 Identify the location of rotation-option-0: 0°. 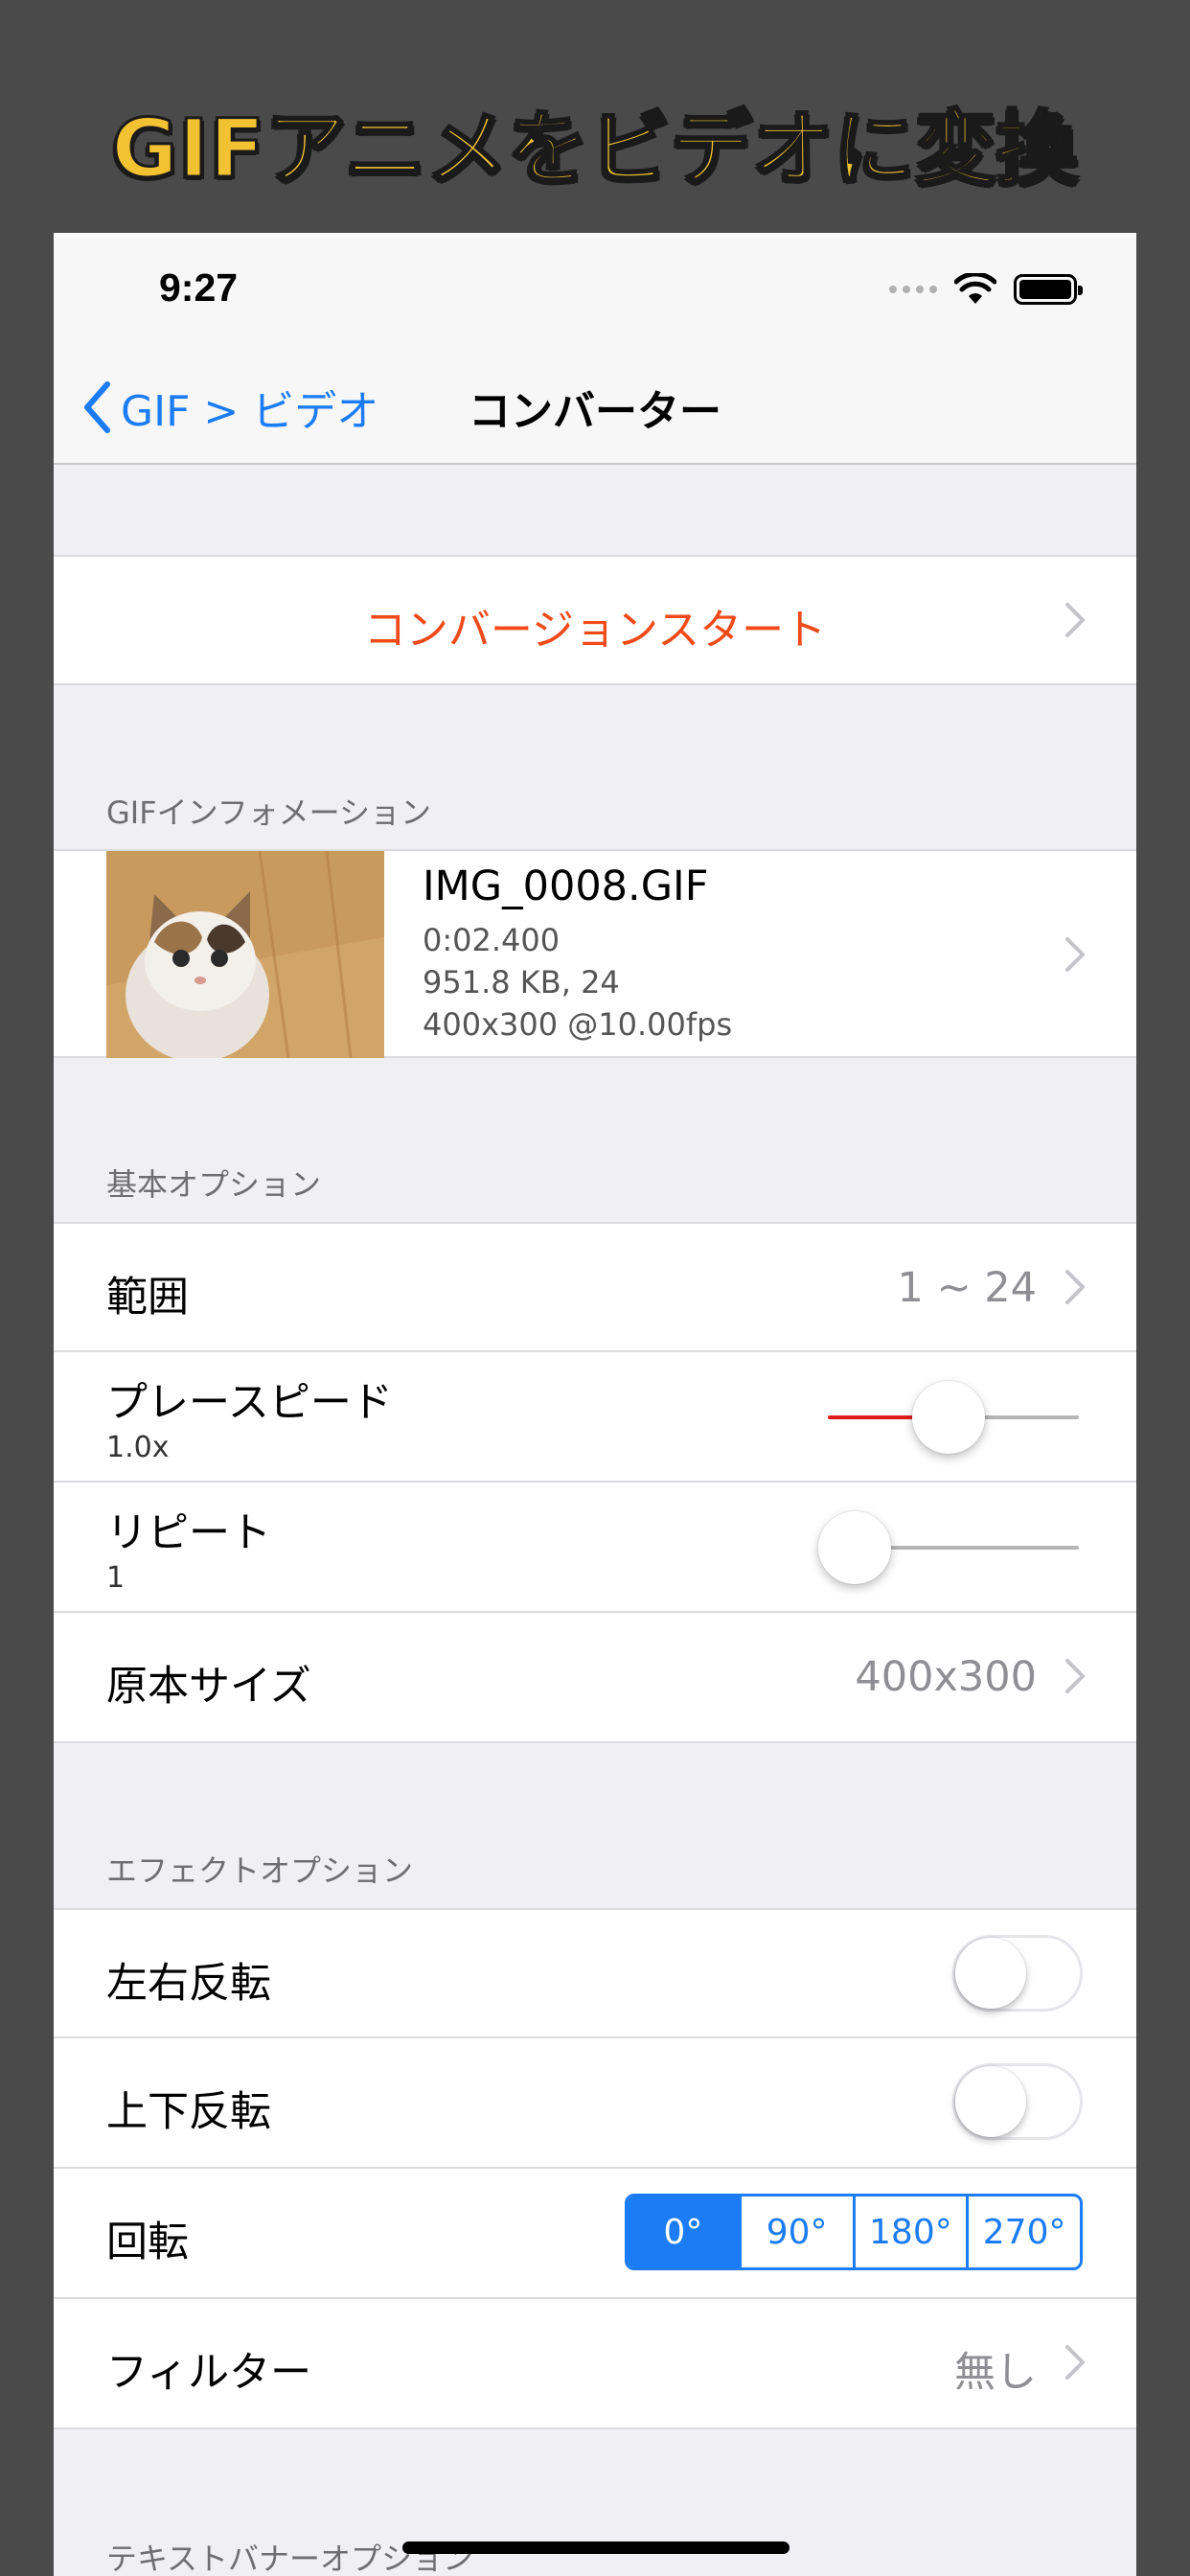
(684, 2231).